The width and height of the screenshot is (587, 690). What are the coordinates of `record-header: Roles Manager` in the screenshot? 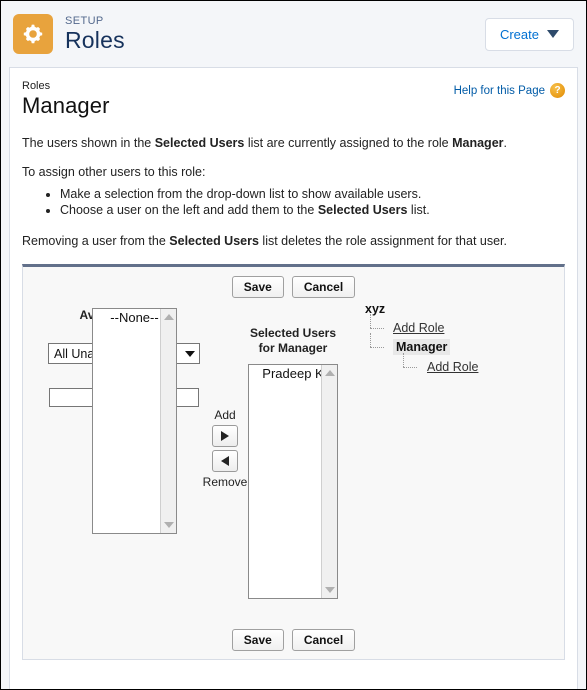 It's located at (66, 99).